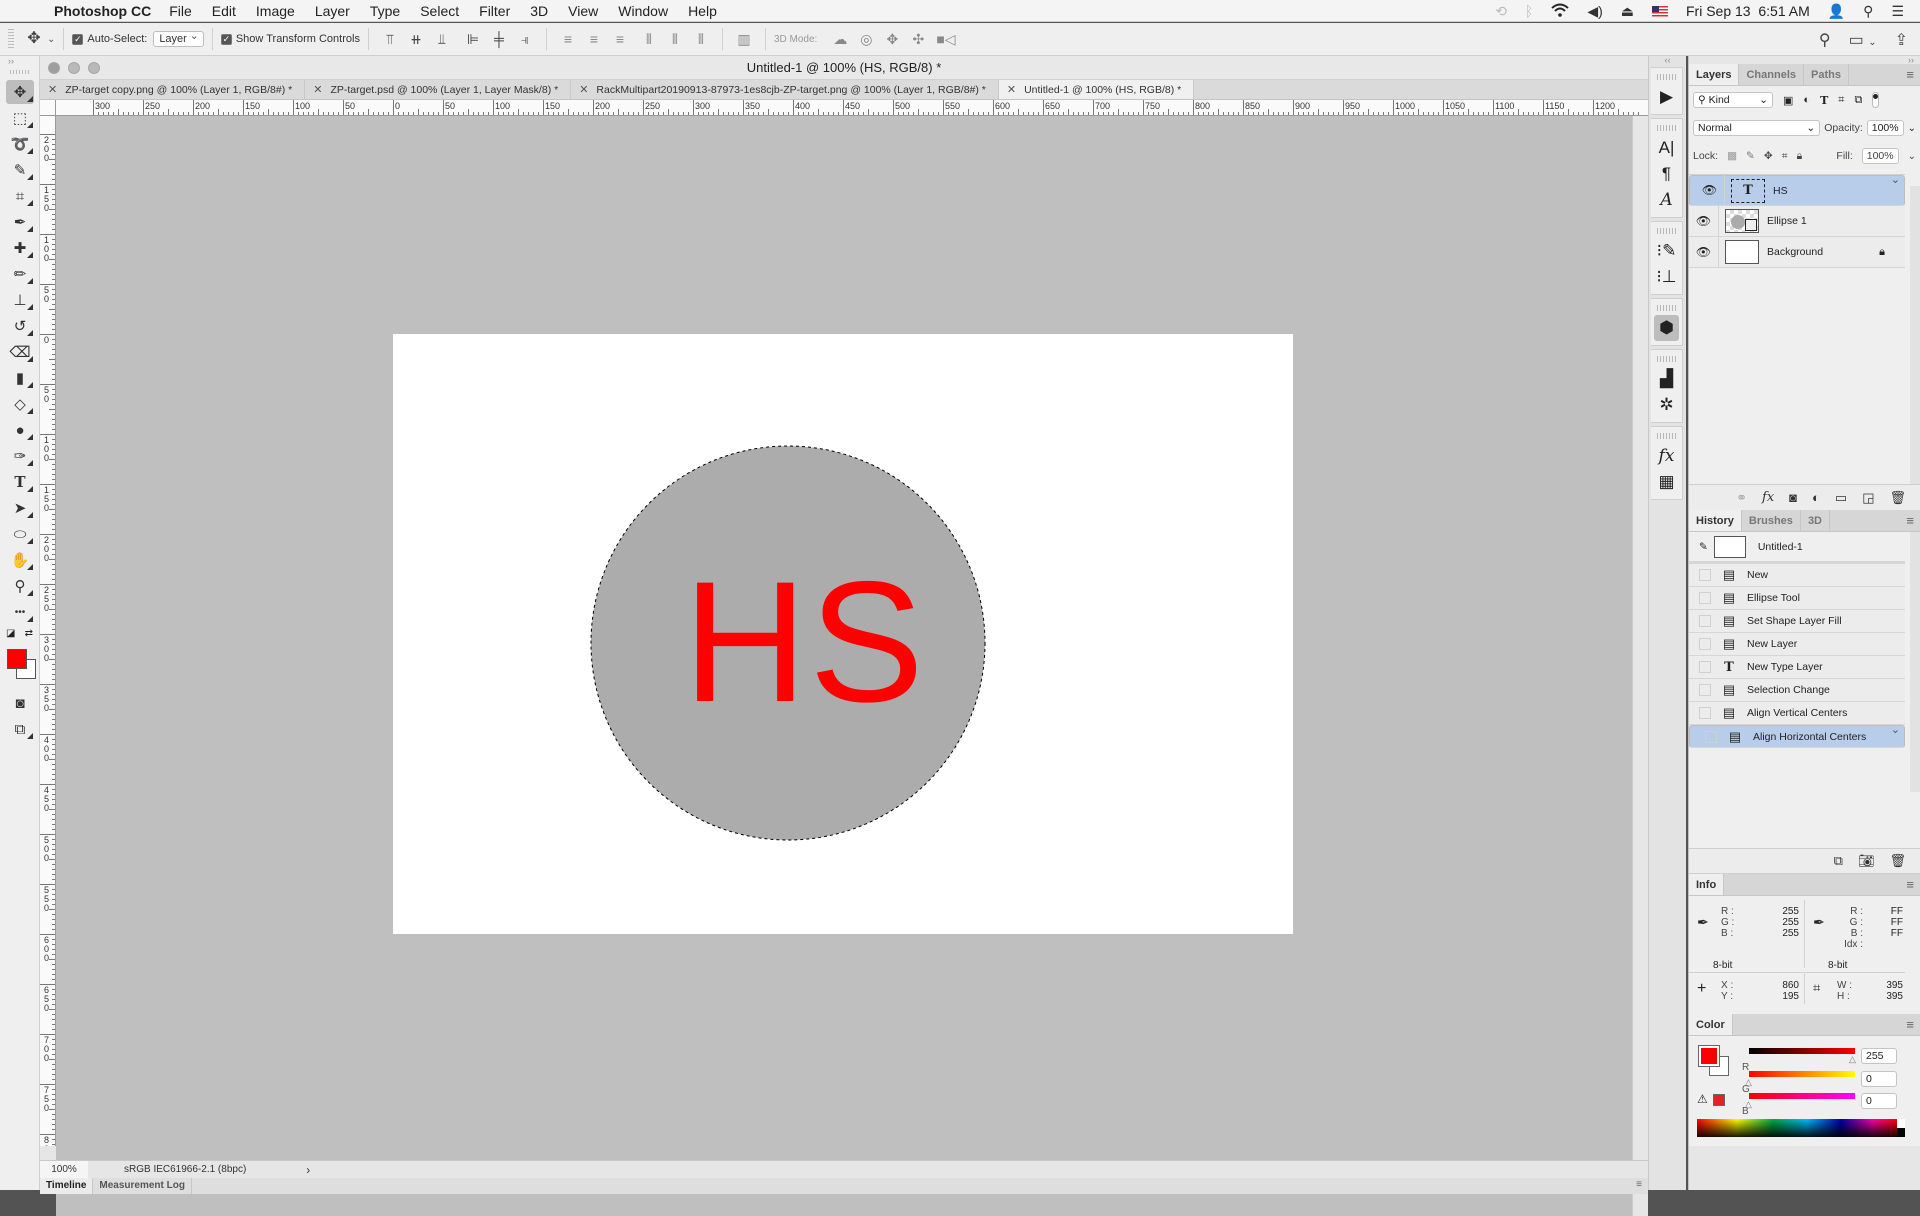 This screenshot has width=1920, height=1216. What do you see at coordinates (275, 11) in the screenshot?
I see `menu-image: Image` at bounding box center [275, 11].